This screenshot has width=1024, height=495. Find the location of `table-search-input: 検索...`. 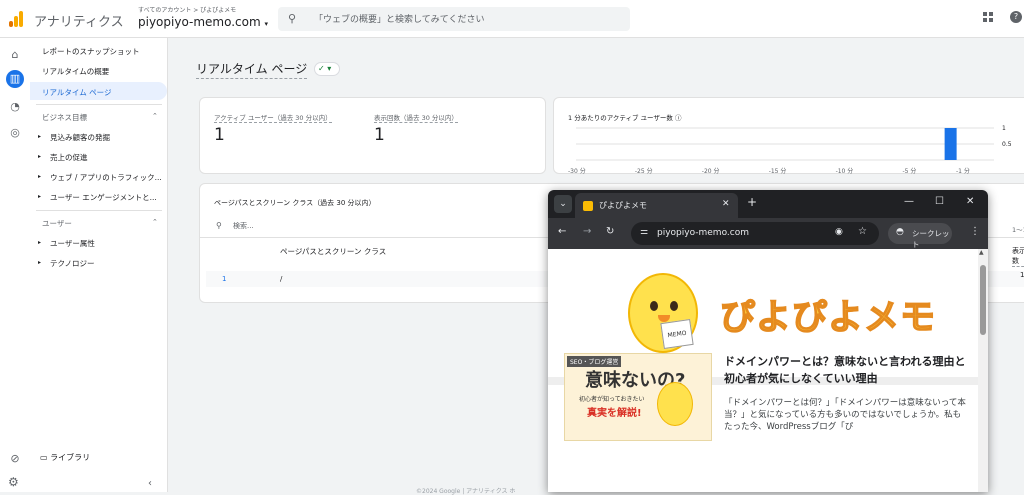

table-search-input: 検索... is located at coordinates (243, 226).